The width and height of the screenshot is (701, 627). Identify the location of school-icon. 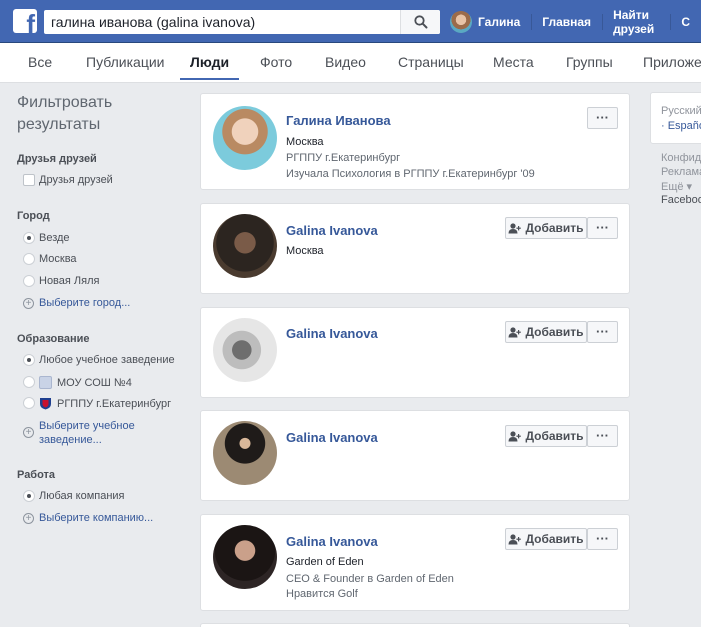
(45, 382).